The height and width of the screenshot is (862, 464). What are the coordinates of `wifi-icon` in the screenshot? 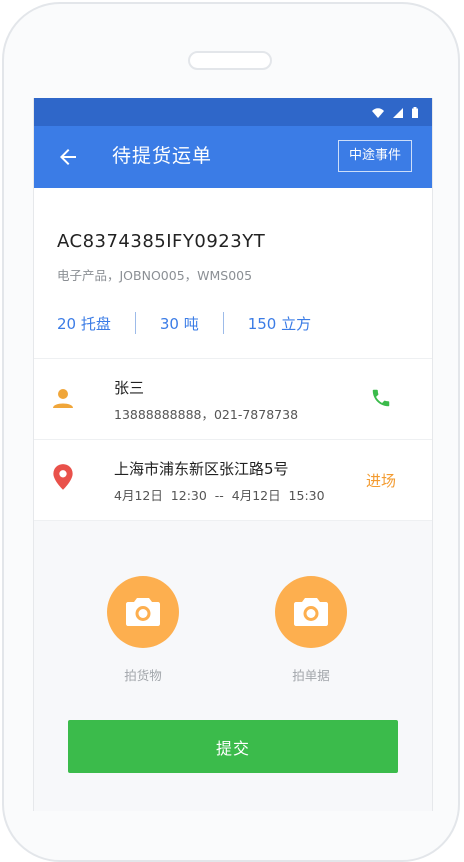 It's located at (378, 112).